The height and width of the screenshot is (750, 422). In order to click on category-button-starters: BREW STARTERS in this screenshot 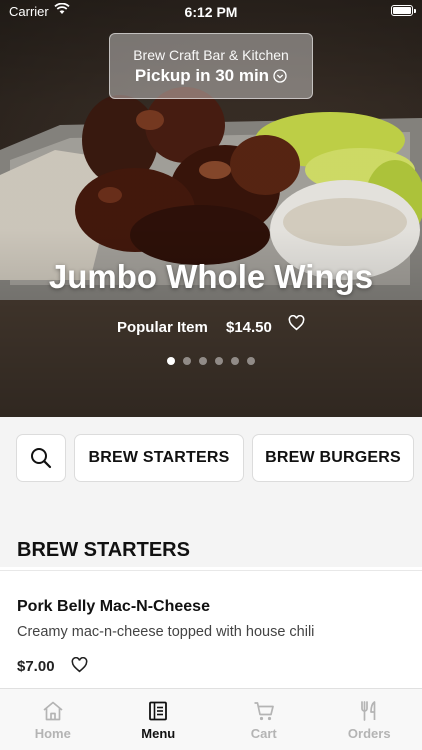, I will do `click(159, 458)`.